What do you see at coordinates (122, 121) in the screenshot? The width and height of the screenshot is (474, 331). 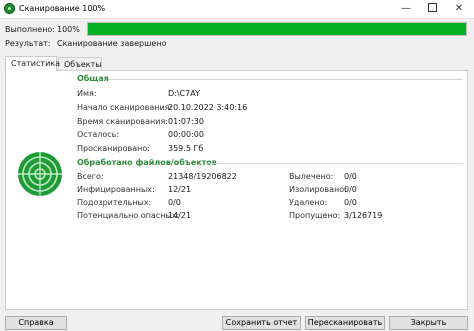 I see `general-key-duration: Время сканирования:` at bounding box center [122, 121].